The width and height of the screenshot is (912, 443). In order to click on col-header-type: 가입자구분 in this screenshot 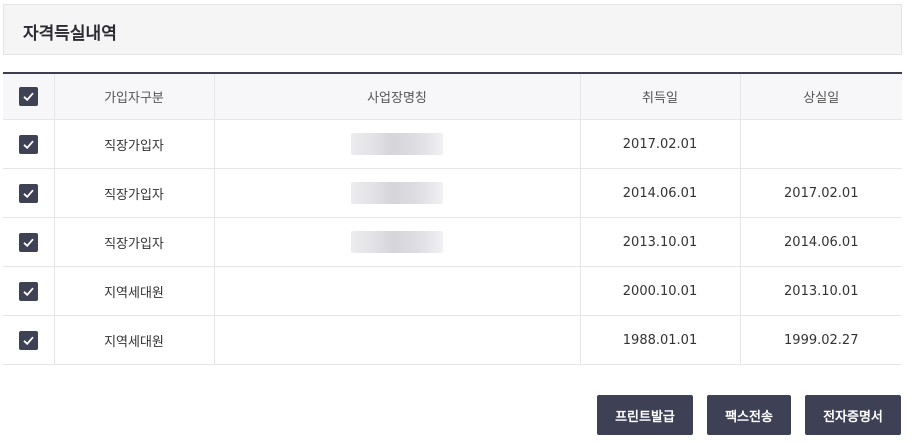, I will do `click(134, 96)`.